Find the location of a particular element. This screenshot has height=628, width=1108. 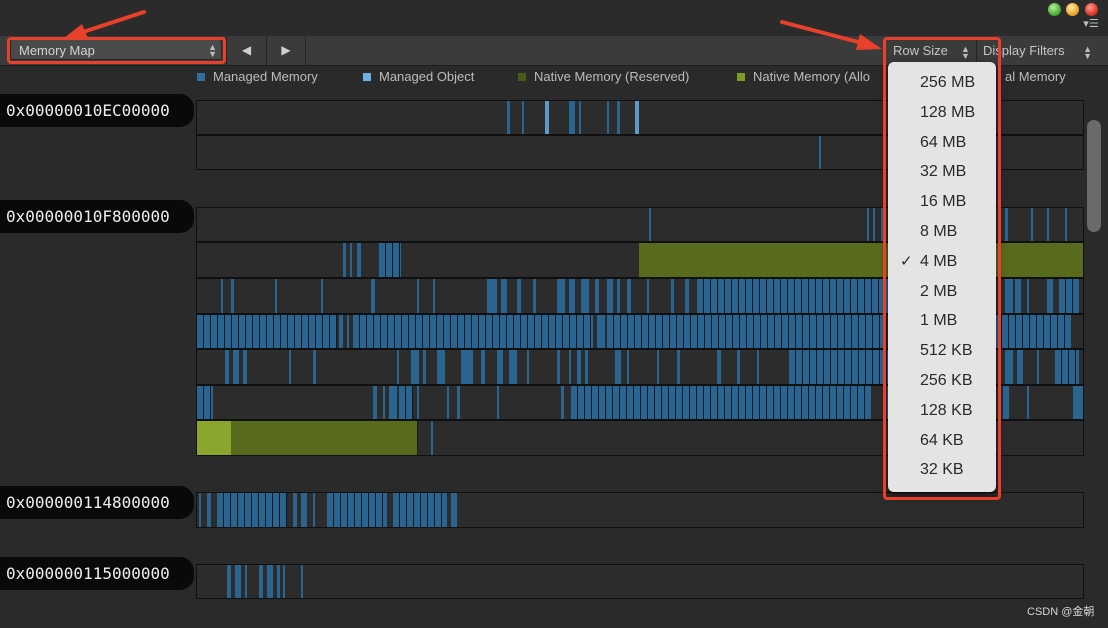

scrollbar-thumb is located at coordinates (1094, 176).